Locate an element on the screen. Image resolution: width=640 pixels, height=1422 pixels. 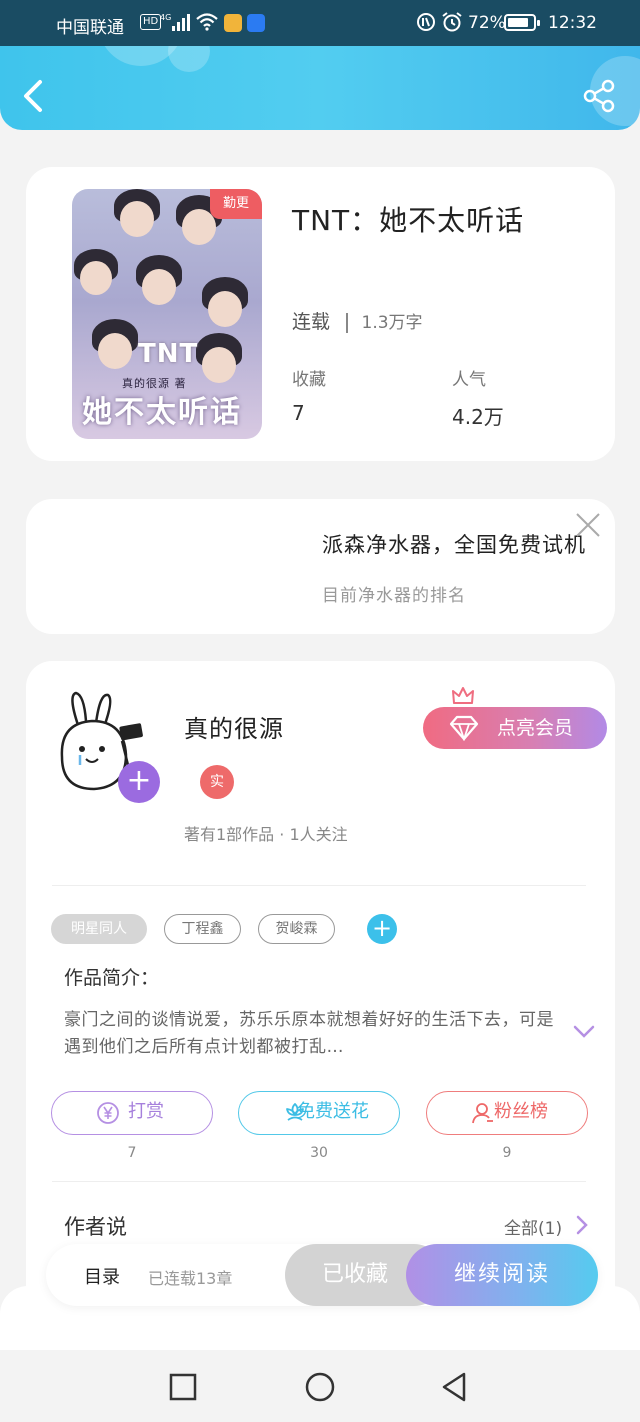
wifi-icon is located at coordinates (207, 22).